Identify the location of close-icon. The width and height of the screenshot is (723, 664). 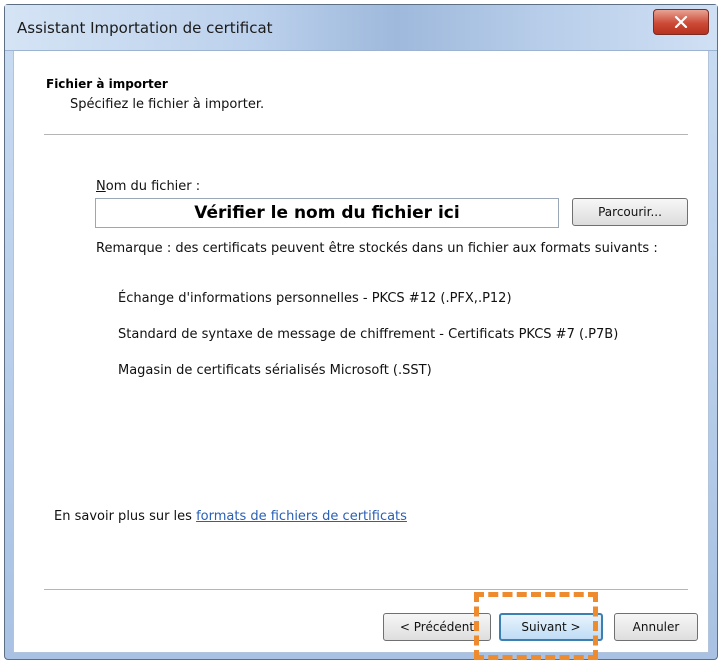
(681, 22).